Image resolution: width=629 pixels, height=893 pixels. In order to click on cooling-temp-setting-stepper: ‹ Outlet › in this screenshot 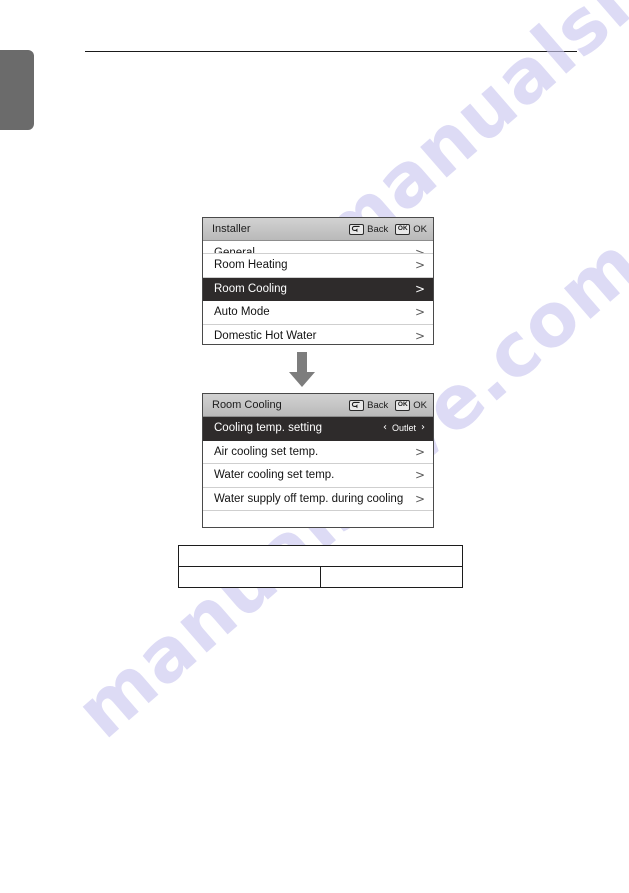, I will do `click(404, 428)`.